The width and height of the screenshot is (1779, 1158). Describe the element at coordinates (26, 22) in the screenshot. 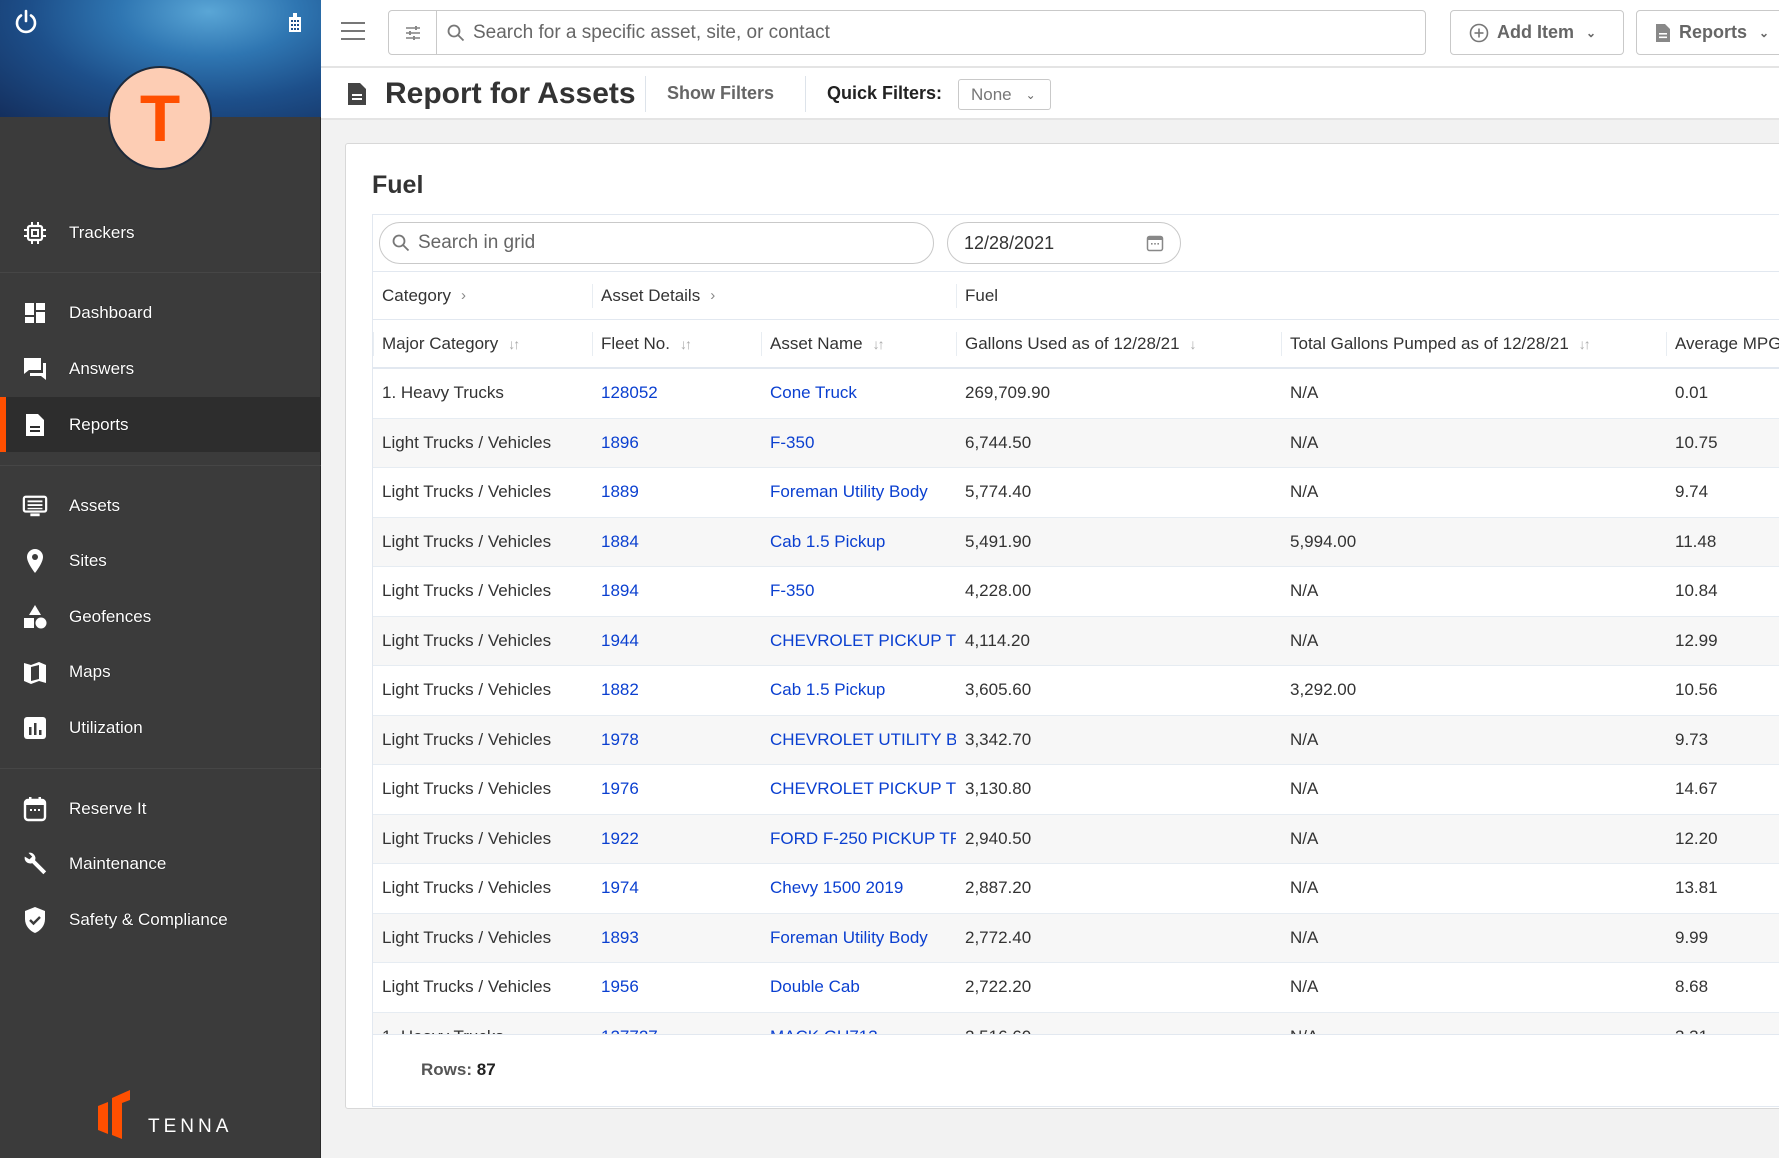

I see `power-icon` at that location.